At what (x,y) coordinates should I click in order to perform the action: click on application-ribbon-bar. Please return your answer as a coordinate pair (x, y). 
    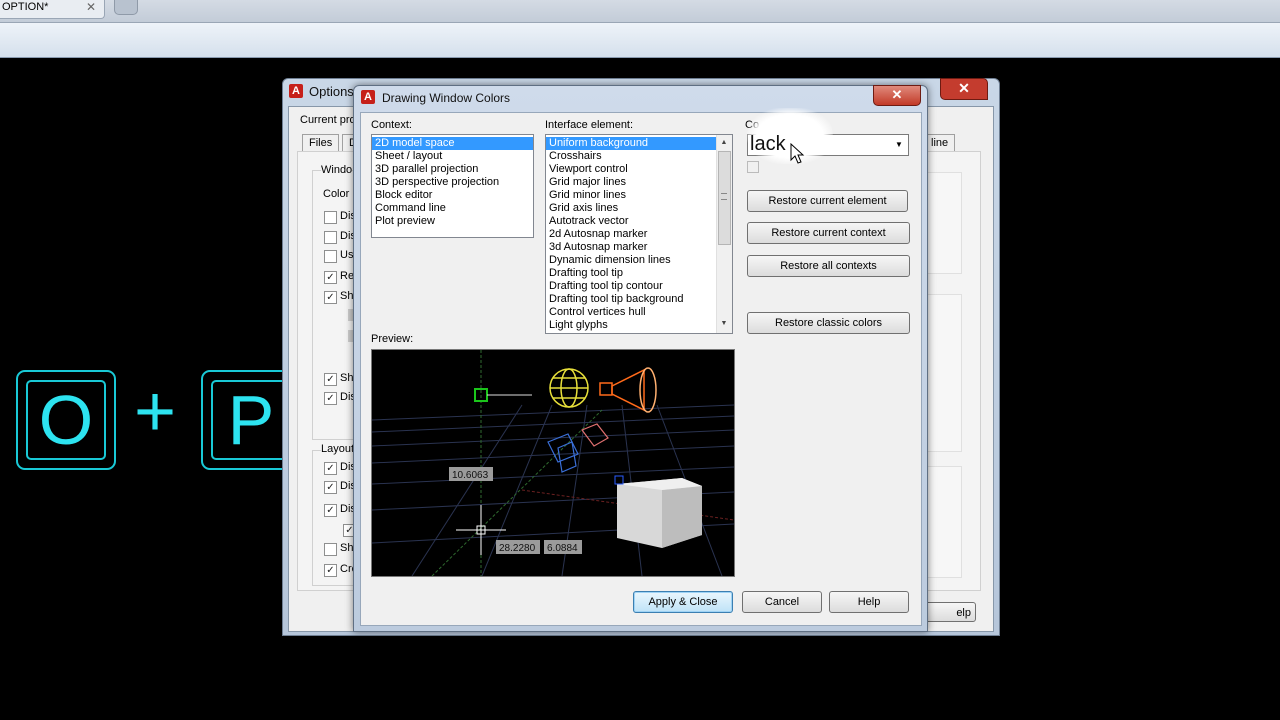
    Looking at the image, I should click on (640, 40).